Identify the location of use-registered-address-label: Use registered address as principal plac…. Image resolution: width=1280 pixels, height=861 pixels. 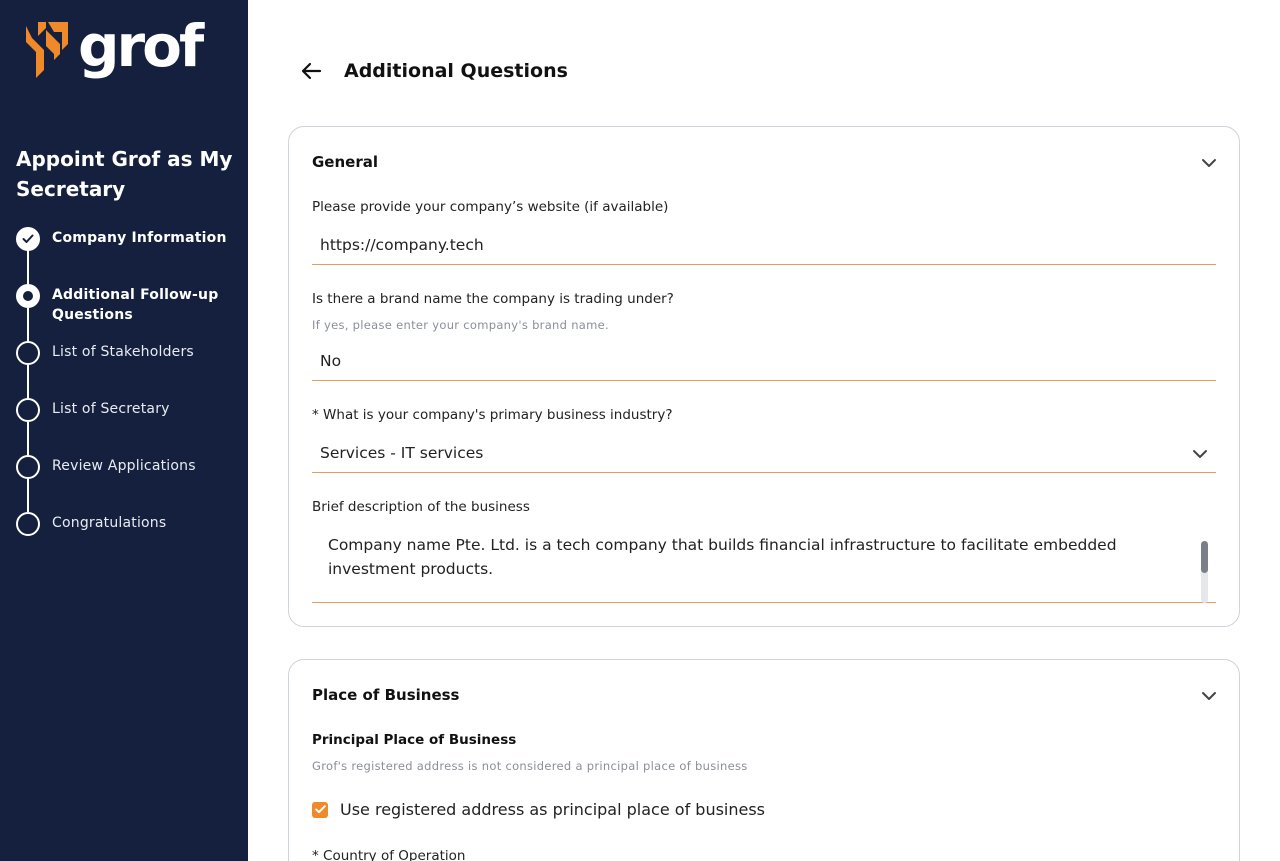
(553, 809).